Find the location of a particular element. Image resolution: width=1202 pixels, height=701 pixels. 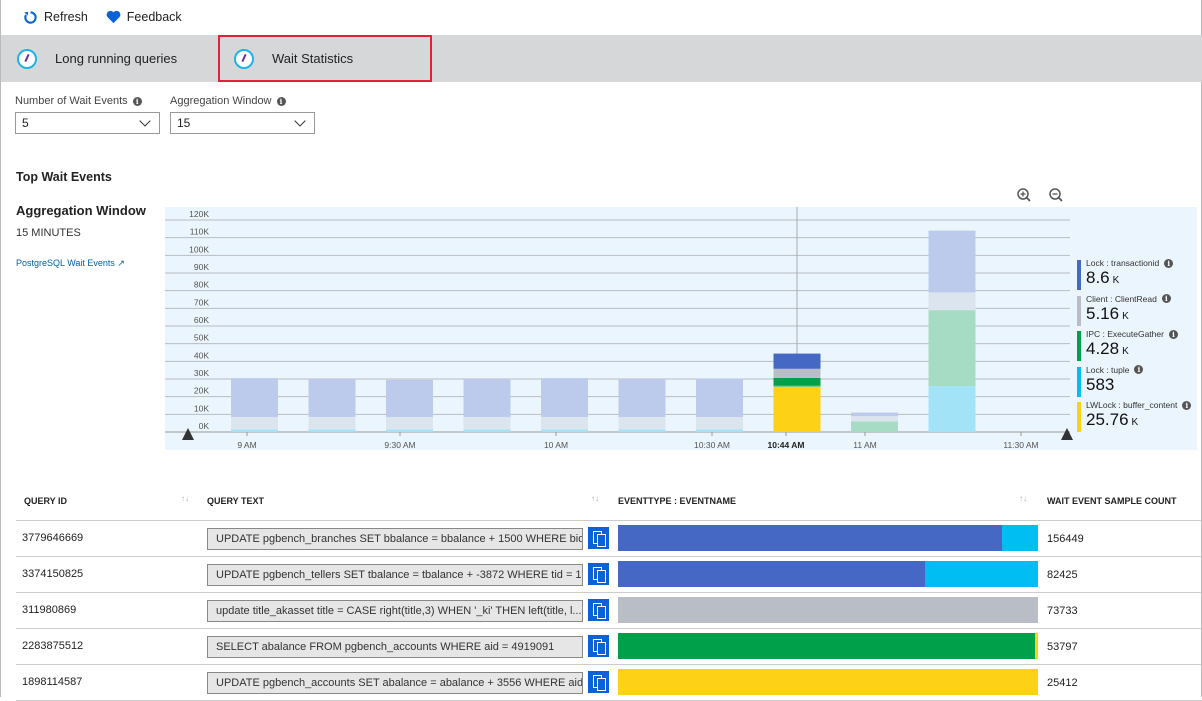

legend-item: Lock : tuple i 583 is located at coordinates (1137, 383).